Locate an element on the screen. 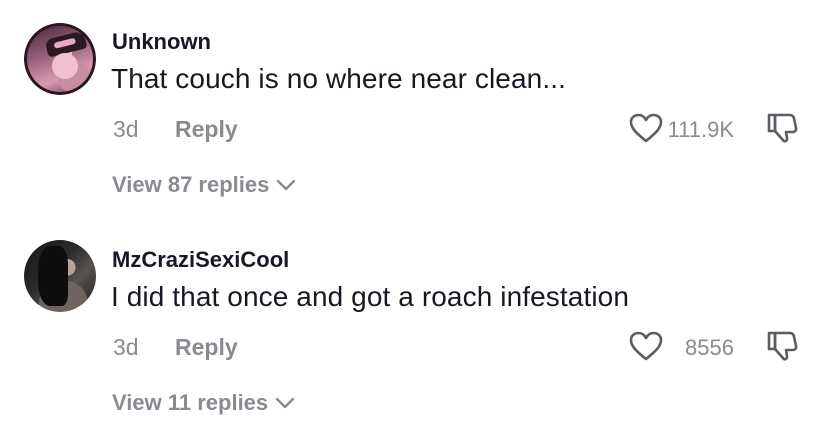 This screenshot has width=828, height=446. view-replies-button: View 11 replies is located at coordinates (204, 403).